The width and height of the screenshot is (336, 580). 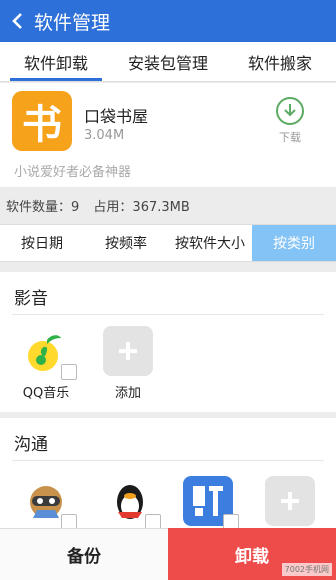 I want to click on category-title: 影音, so click(x=31, y=299).